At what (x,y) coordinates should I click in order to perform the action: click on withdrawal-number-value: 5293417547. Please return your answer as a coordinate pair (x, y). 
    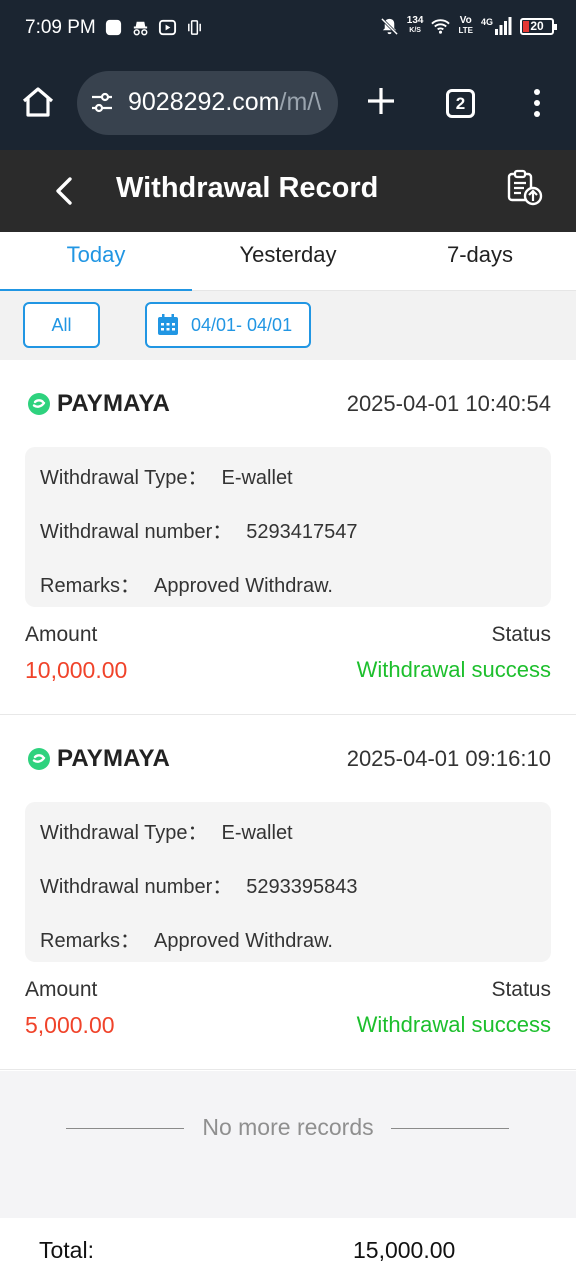
    Looking at the image, I should click on (302, 532).